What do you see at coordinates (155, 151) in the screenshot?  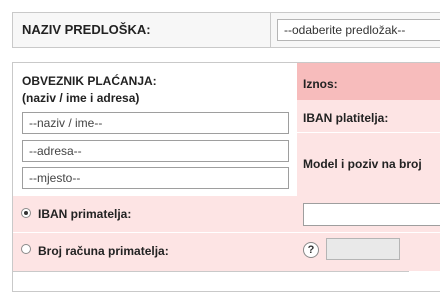 I see `payer-address-input: --adresa--` at bounding box center [155, 151].